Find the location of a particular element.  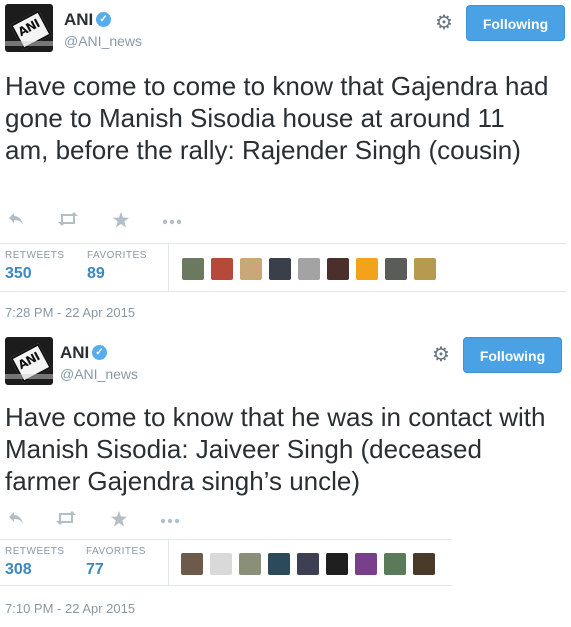

tweet-stats: RETWEETS 308 FAVORITES 77 is located at coordinates (226, 562).